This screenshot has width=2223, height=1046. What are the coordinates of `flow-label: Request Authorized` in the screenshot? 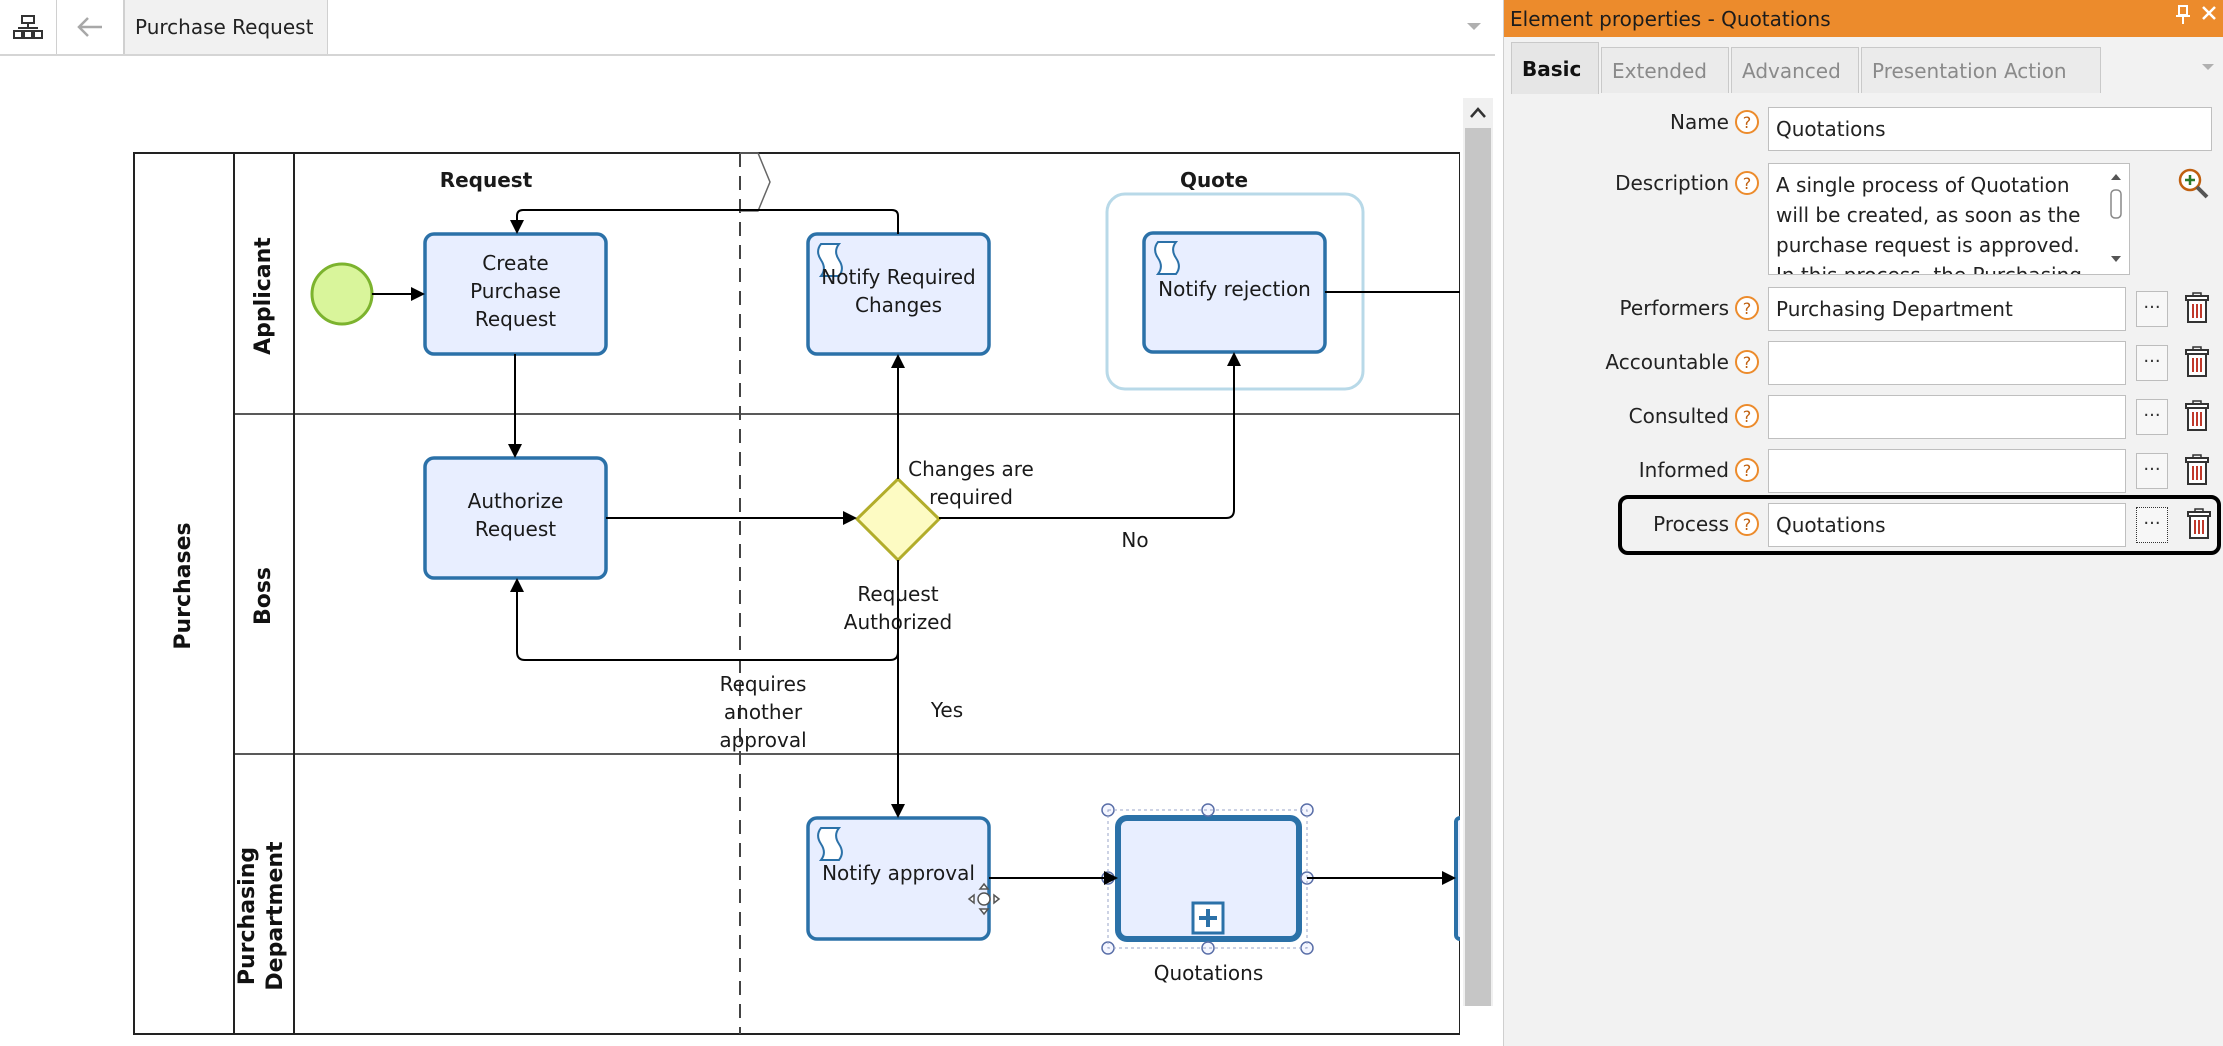 It's located at (898, 608).